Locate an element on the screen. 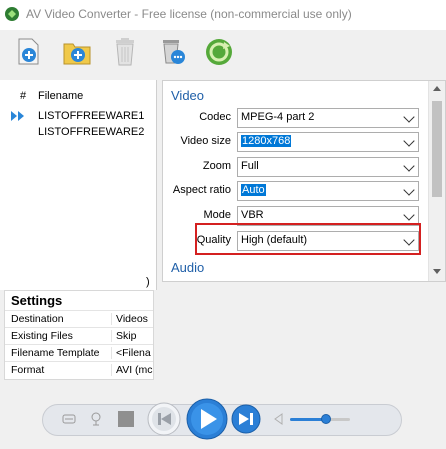 This screenshot has height=449, width=446. column-header-filename: Filename is located at coordinates (60, 96).